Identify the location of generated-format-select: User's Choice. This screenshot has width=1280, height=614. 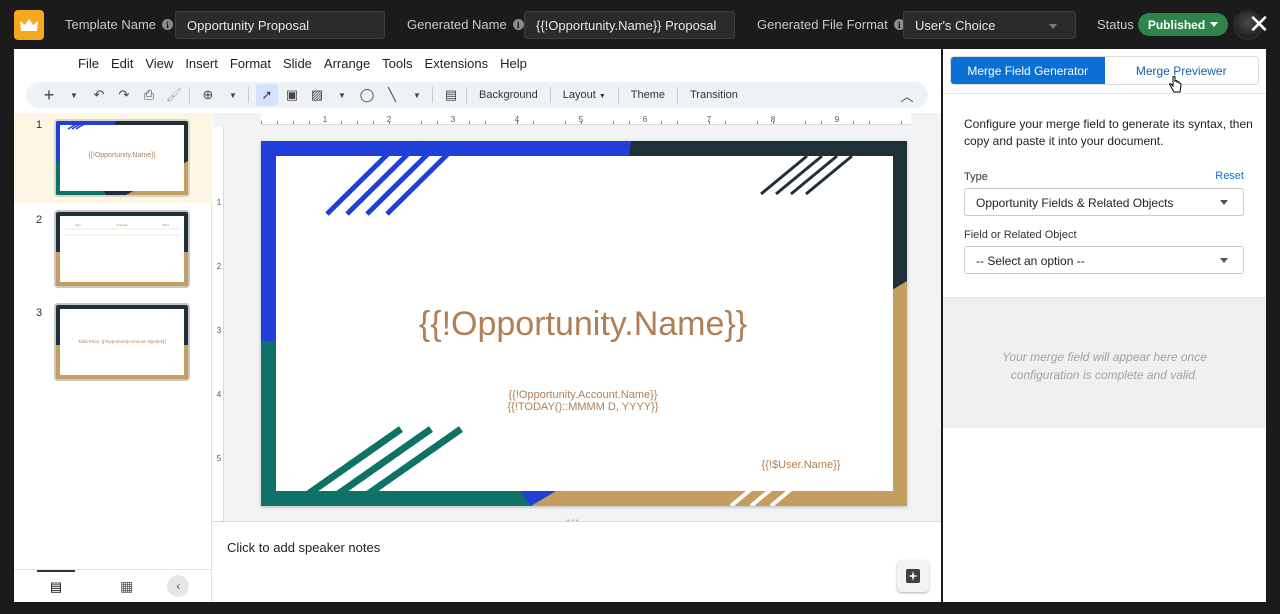
(989, 25).